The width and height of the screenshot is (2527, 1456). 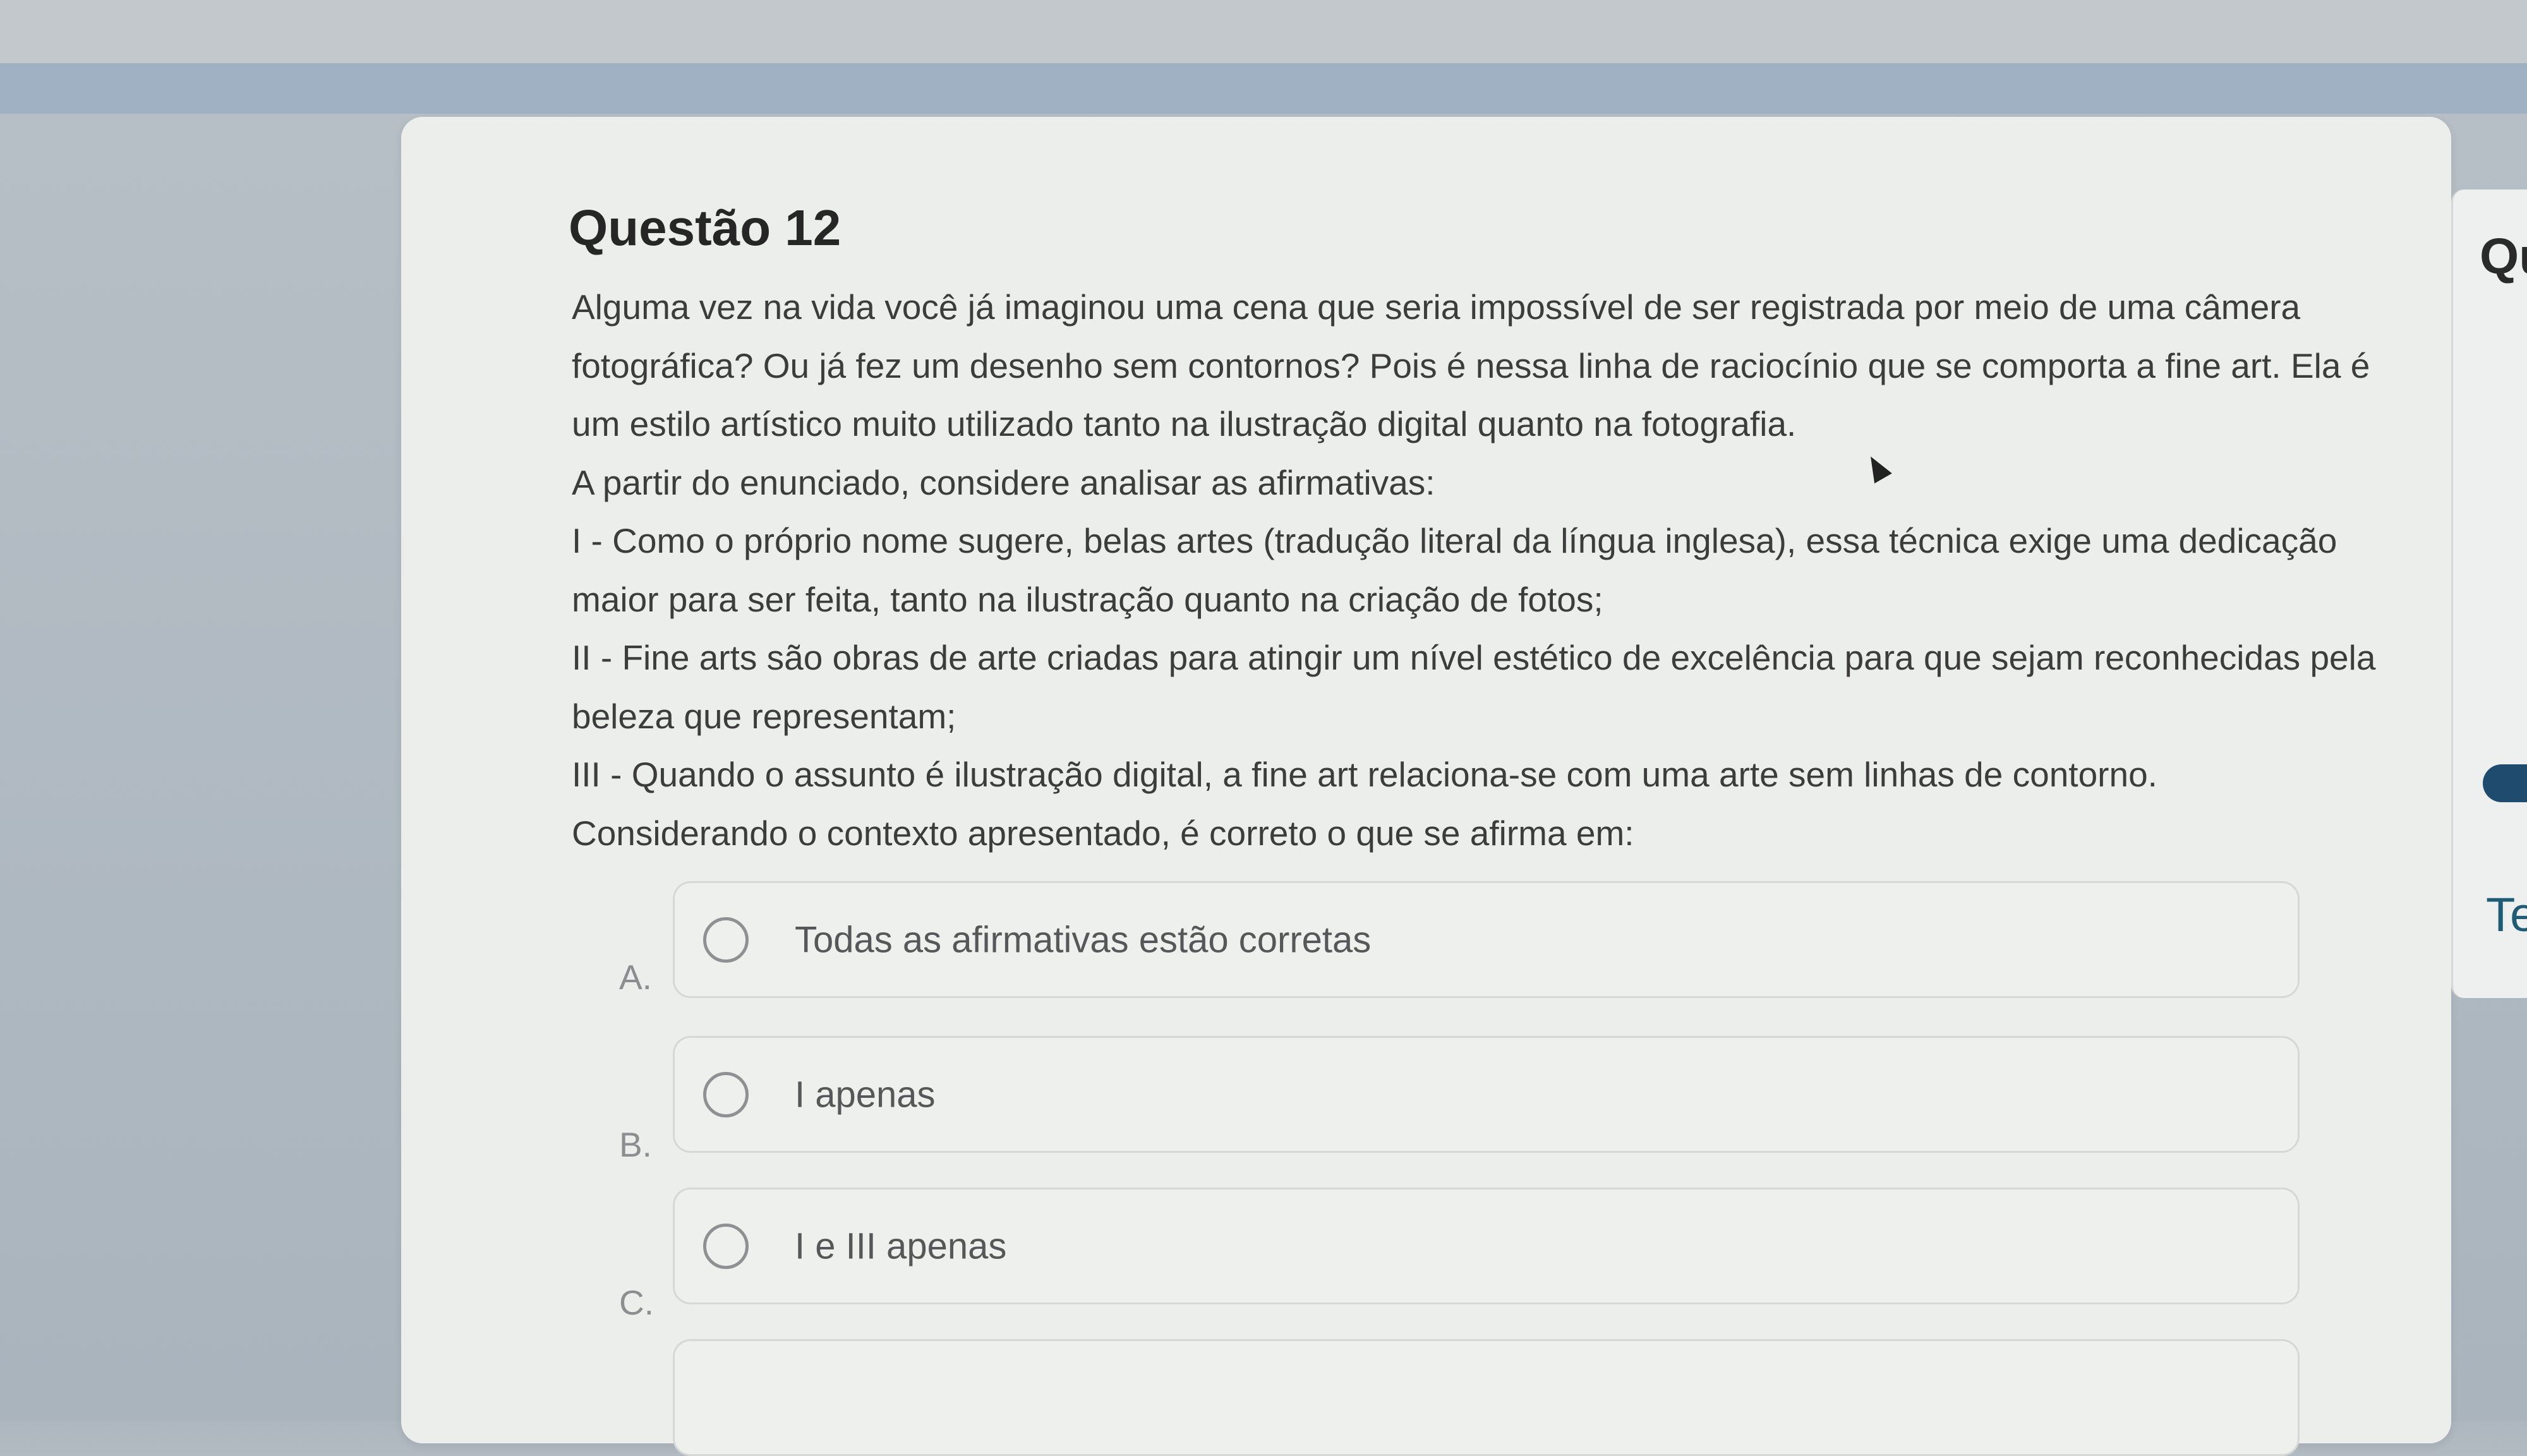 I want to click on option-d-box, so click(x=1487, y=1397).